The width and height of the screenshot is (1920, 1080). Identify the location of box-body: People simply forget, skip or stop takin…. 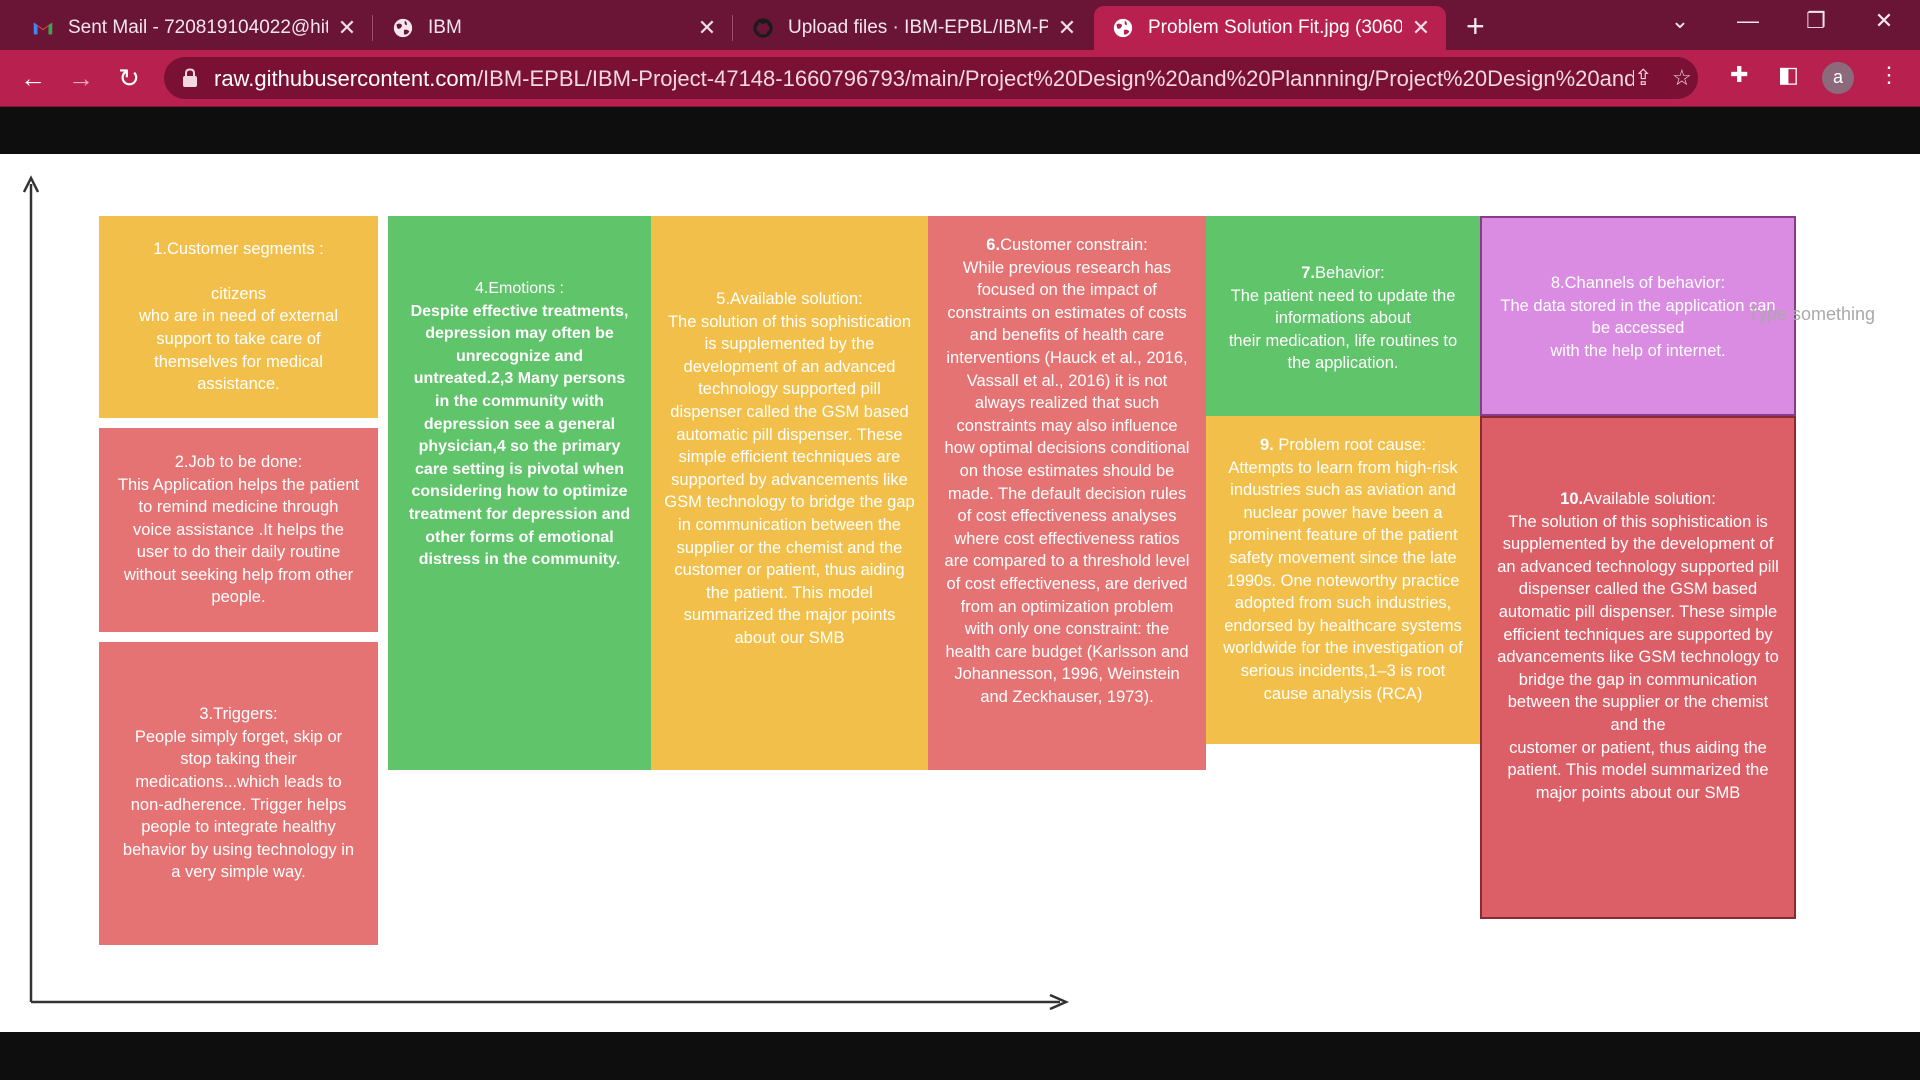
(238, 804).